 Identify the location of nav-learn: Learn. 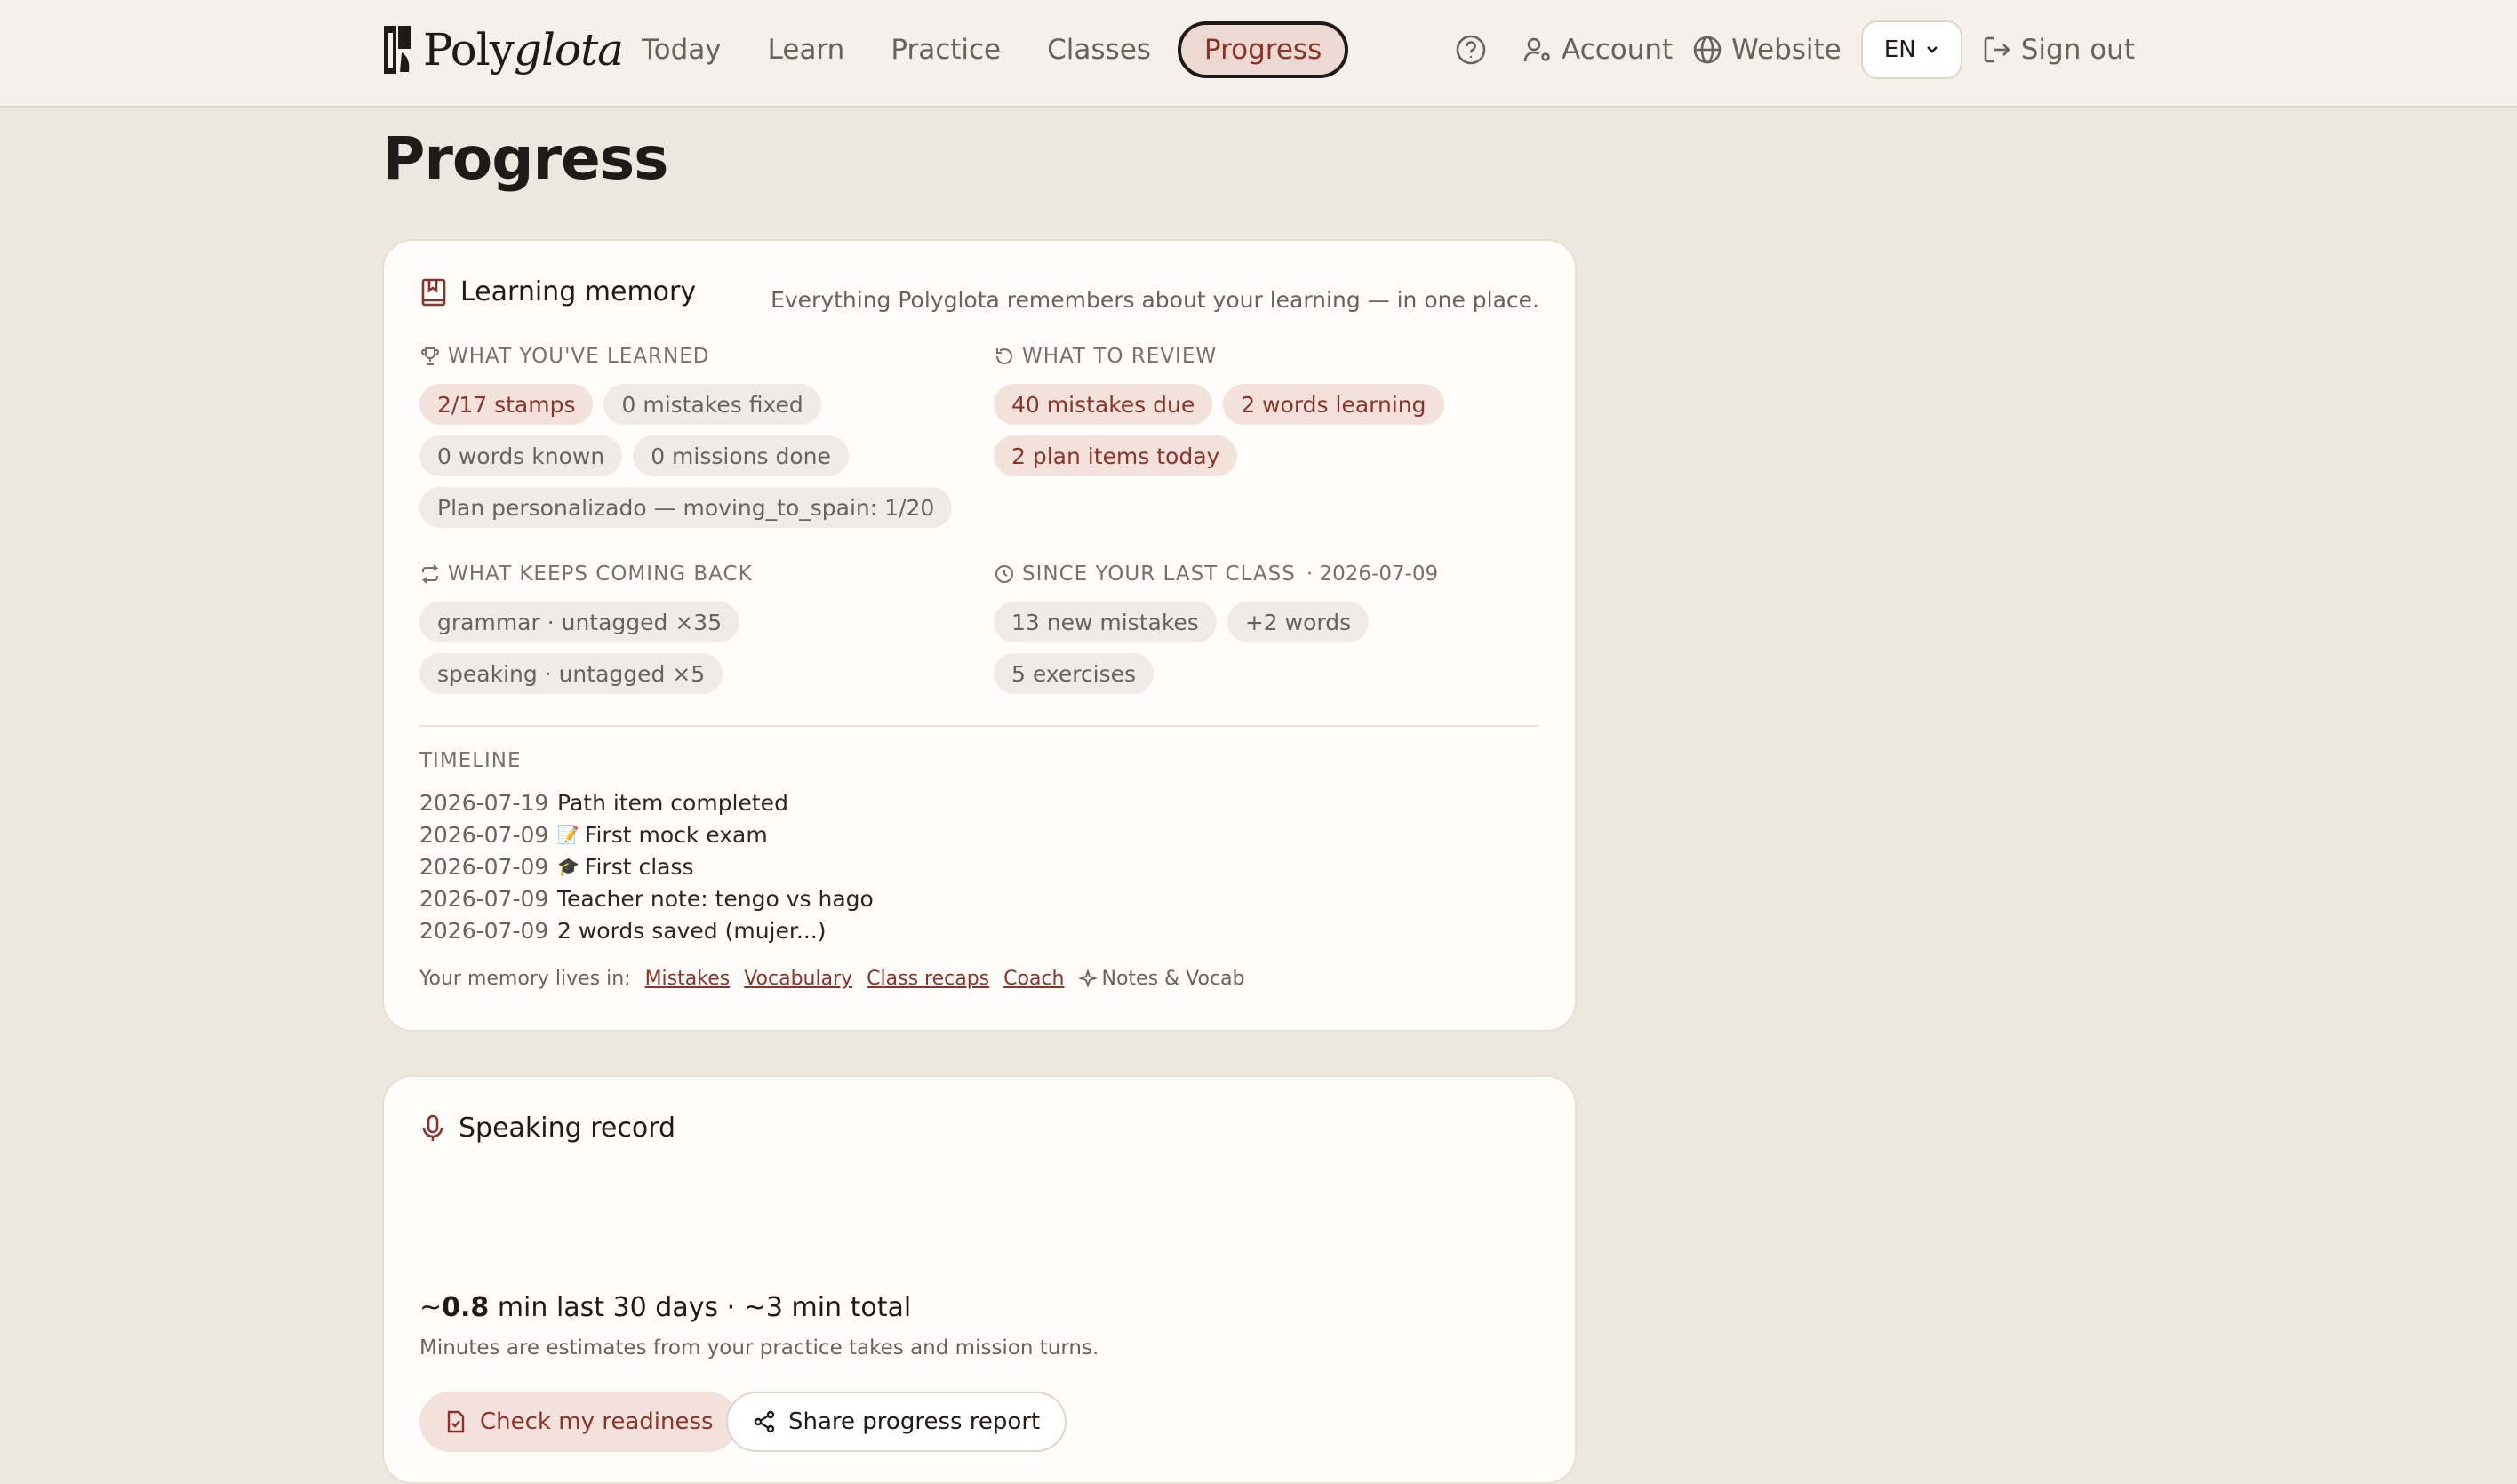
(806, 50).